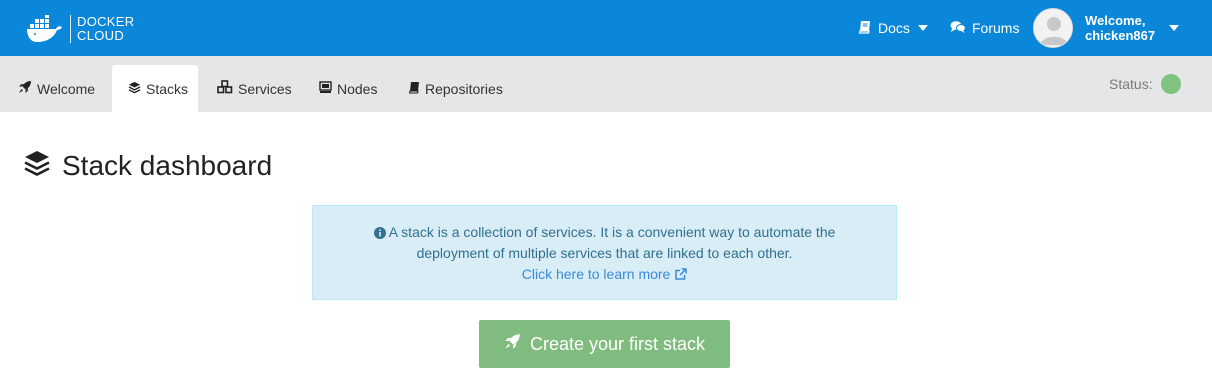  I want to click on welcome-text: Welcome, chicken867, so click(1120, 28).